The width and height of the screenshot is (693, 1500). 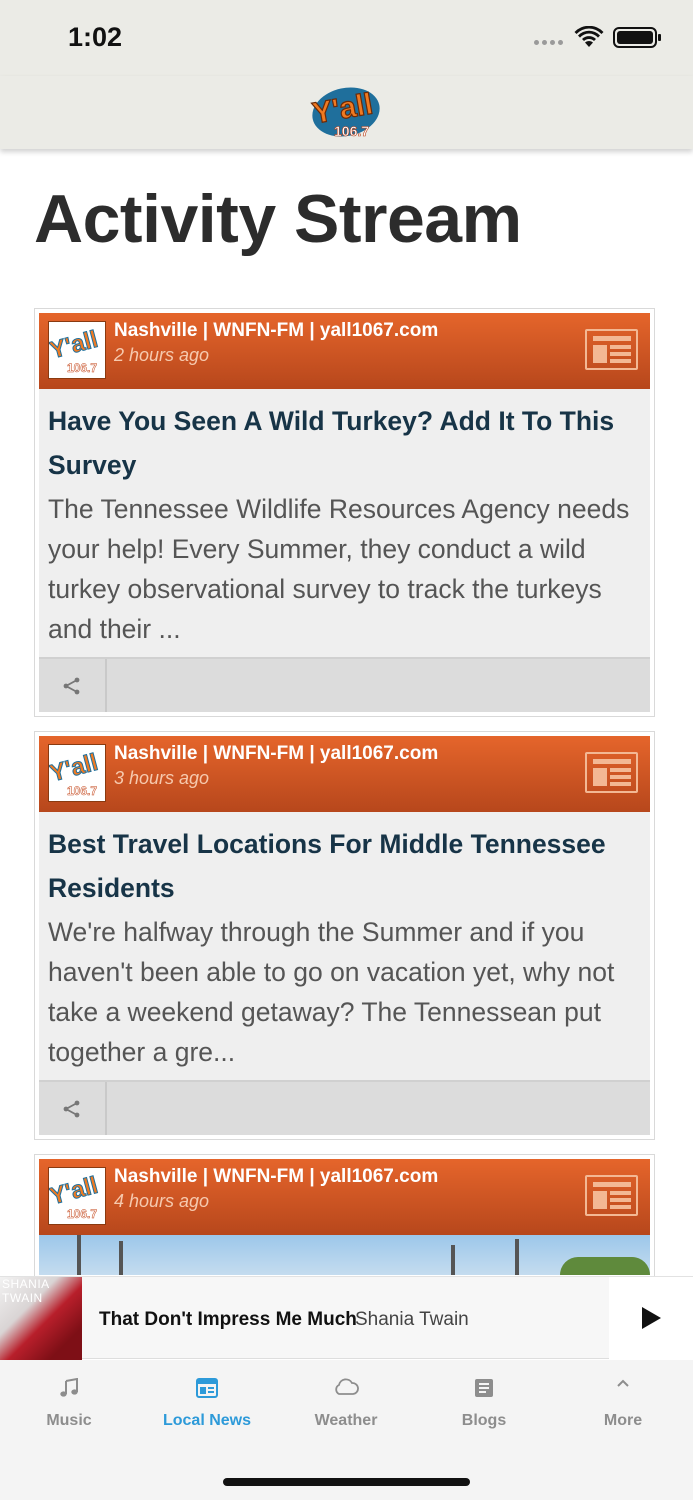 I want to click on tab-blogs: Blogs, so click(x=484, y=1400).